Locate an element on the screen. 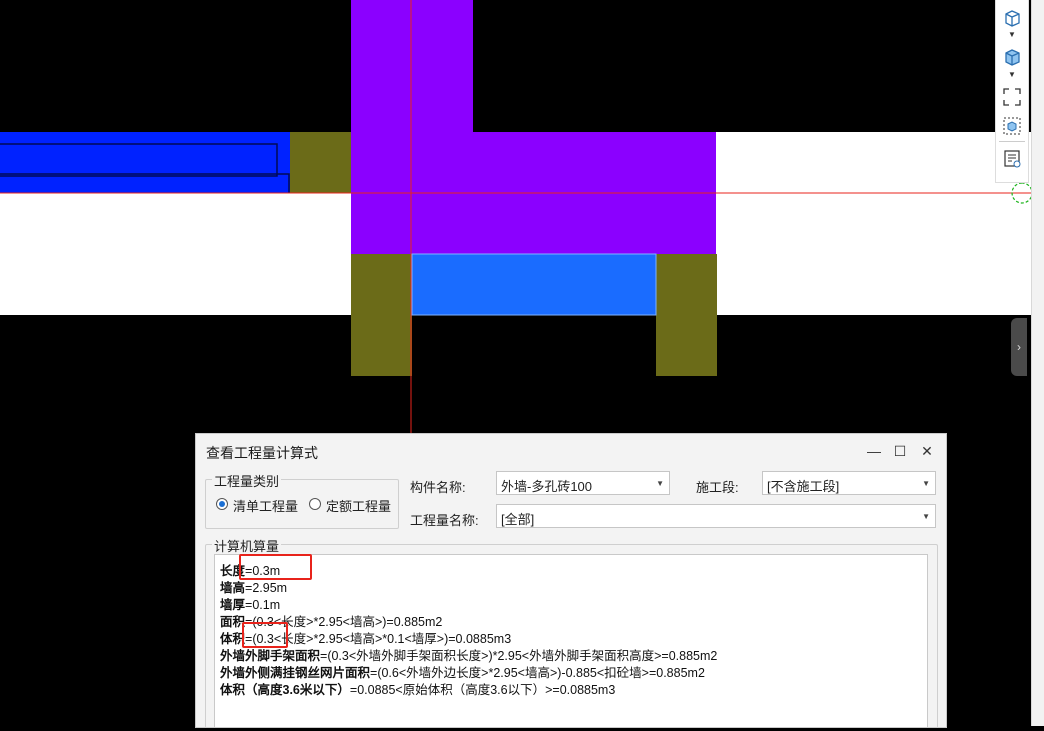 The image size is (1044, 731). olive-column-bottom-right is located at coordinates (686, 315).